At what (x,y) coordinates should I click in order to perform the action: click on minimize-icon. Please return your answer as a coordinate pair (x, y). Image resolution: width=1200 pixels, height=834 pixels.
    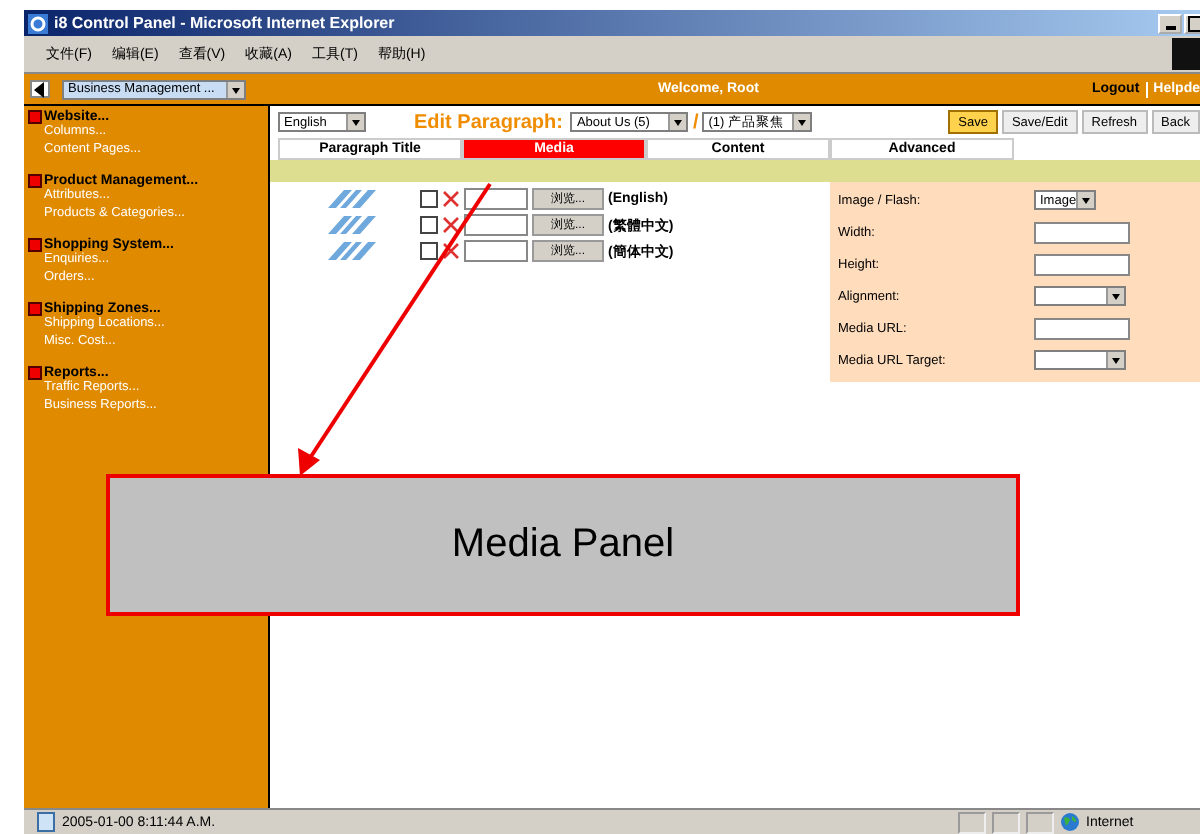
    Looking at the image, I should click on (1170, 28).